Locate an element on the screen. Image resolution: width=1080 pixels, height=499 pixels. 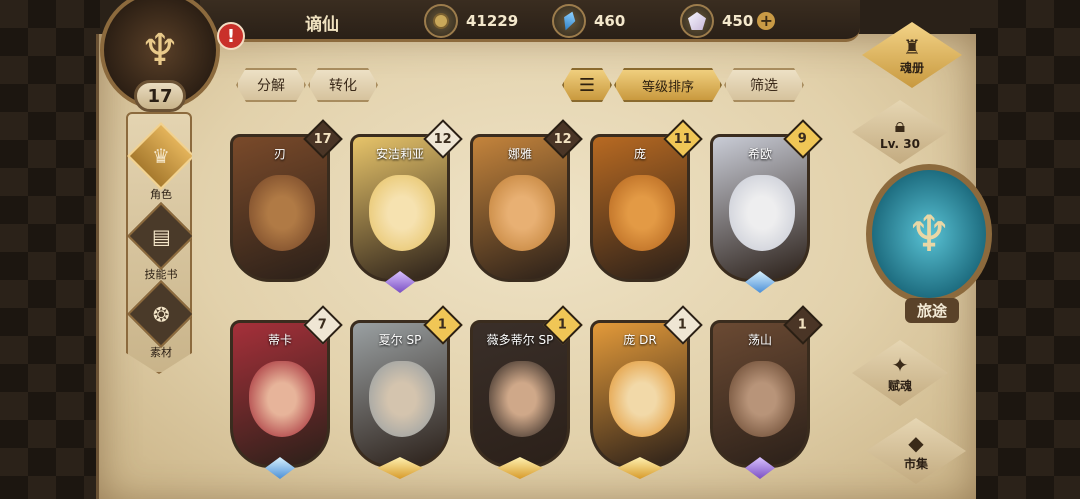
journey-emblem-icon: ♆ is located at coordinates (929, 234).